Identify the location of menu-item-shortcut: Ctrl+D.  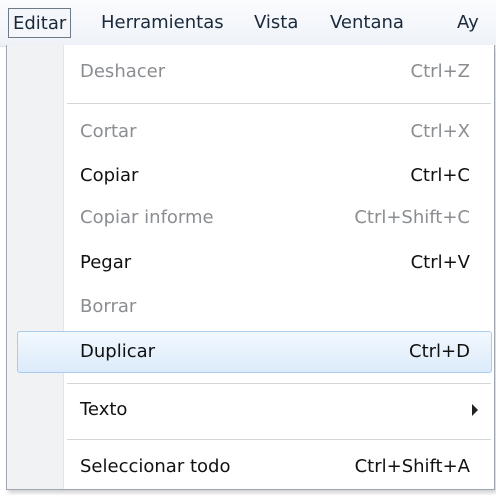
(439, 351).